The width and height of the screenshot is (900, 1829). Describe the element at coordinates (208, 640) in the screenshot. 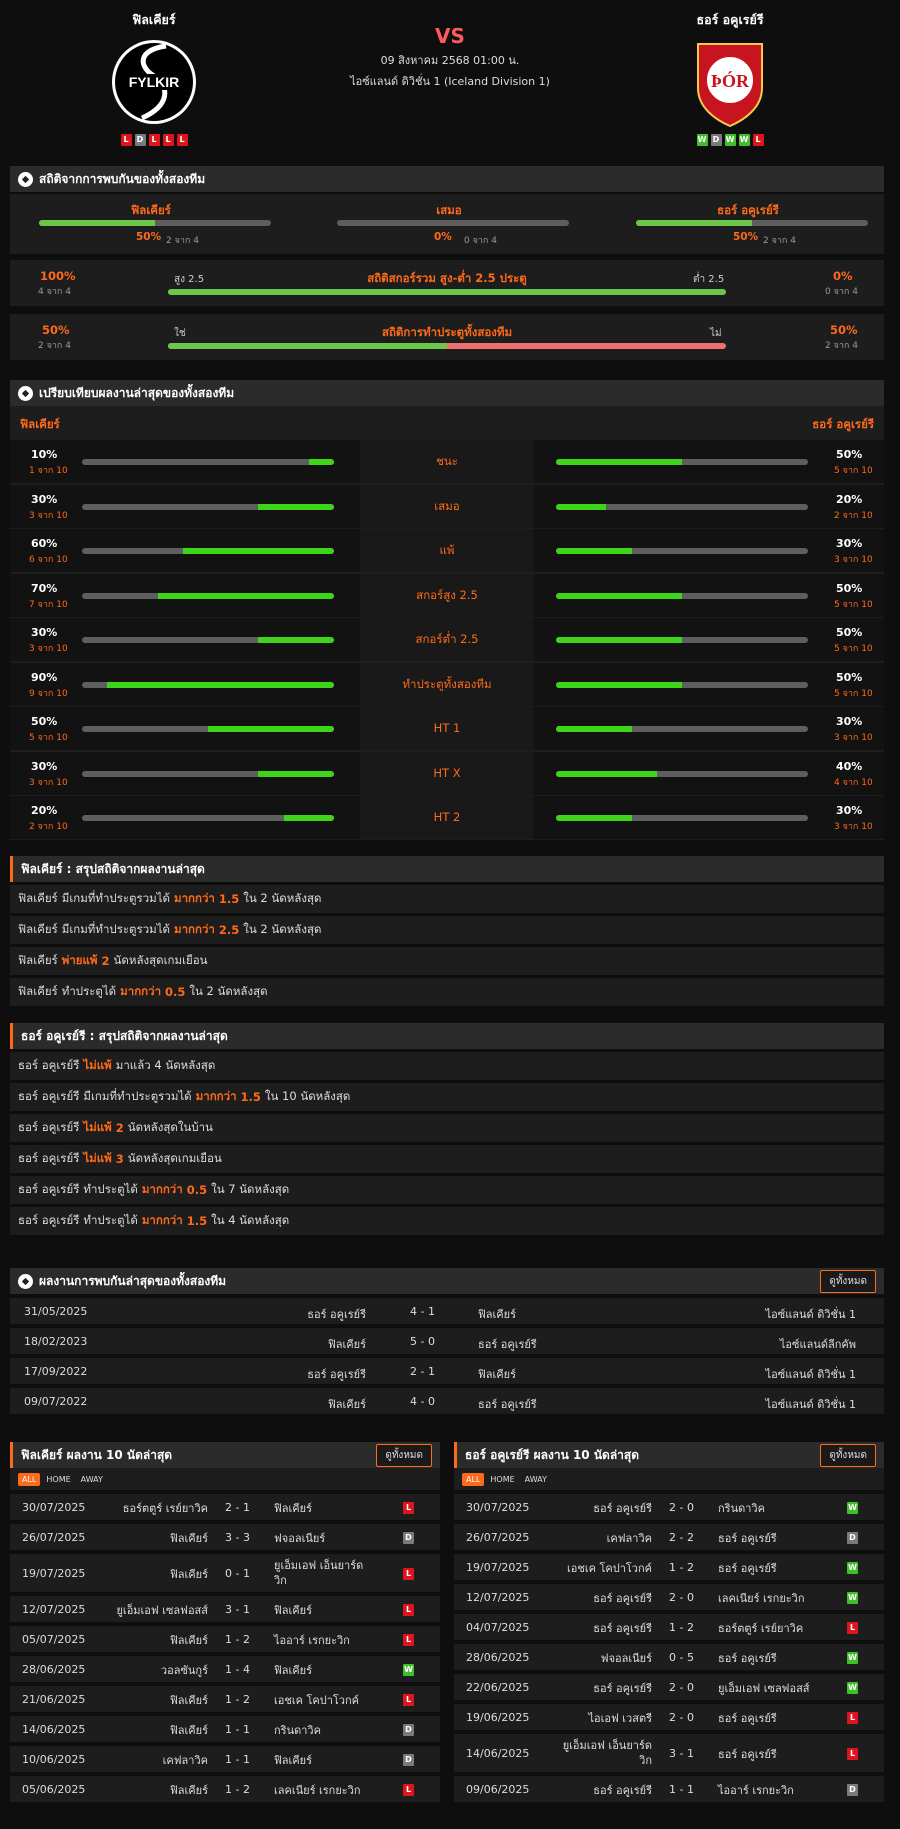

I see `compare-home-bar` at that location.